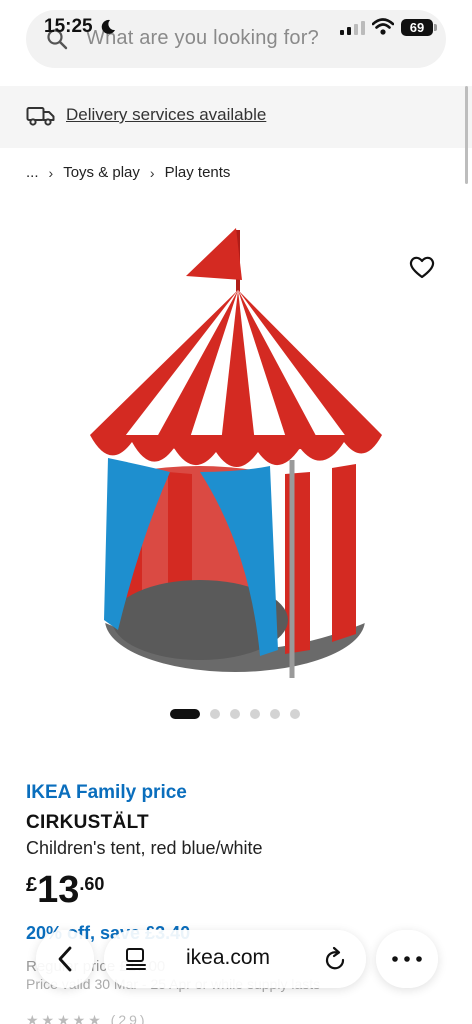 This screenshot has width=472, height=1024. Describe the element at coordinates (108, 26) in the screenshot. I see `moon-icon` at that location.